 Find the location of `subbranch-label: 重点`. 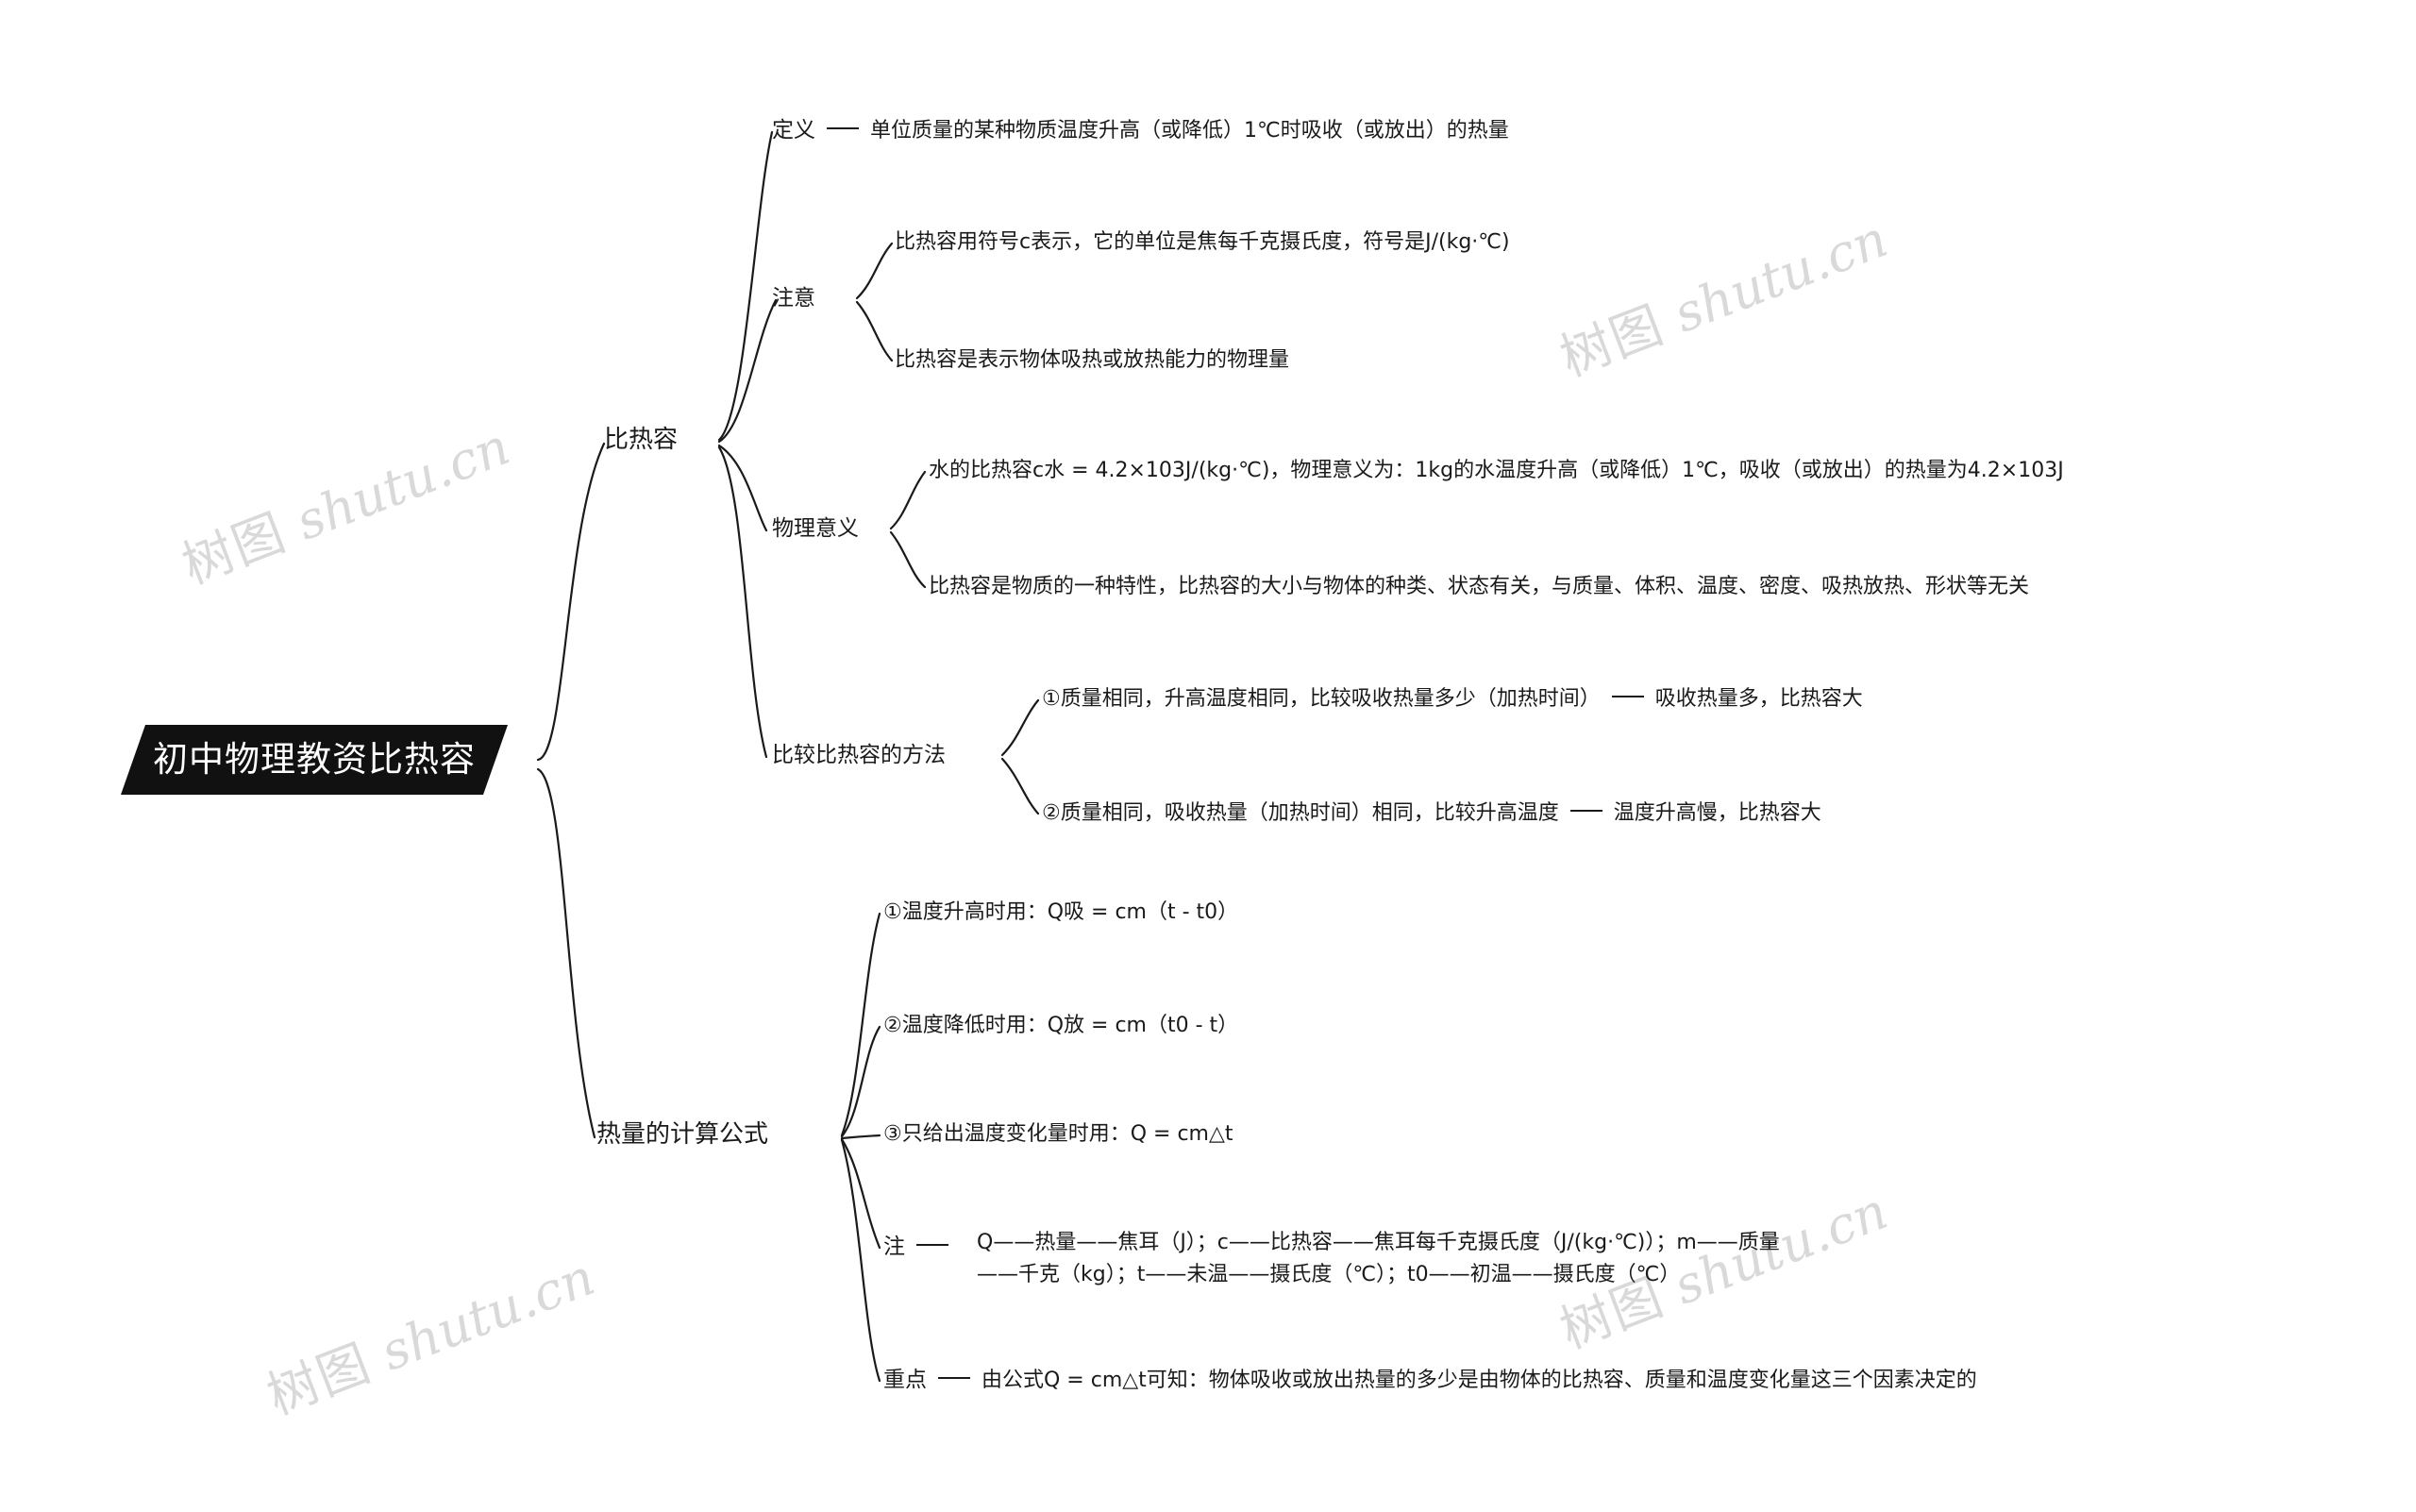

subbranch-label: 重点 is located at coordinates (905, 1380).